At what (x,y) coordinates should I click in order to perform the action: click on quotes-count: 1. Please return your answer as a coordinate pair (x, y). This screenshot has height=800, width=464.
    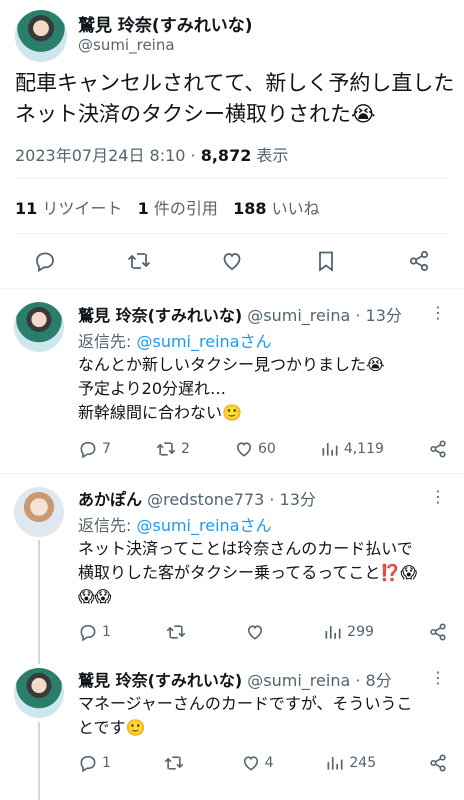
    Looking at the image, I should click on (143, 208).